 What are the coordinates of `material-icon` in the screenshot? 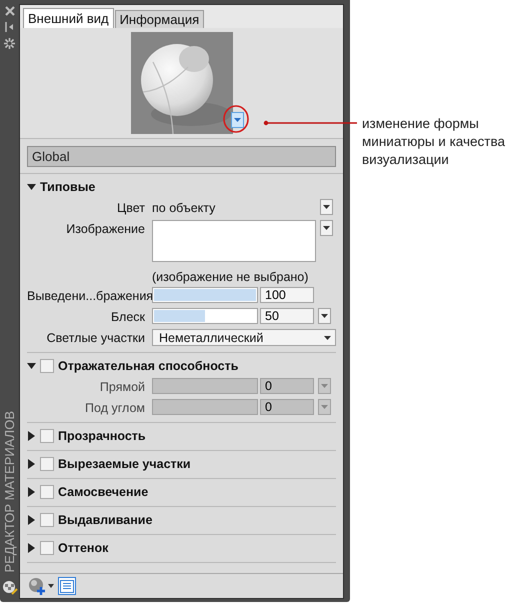 It's located at (10, 587).